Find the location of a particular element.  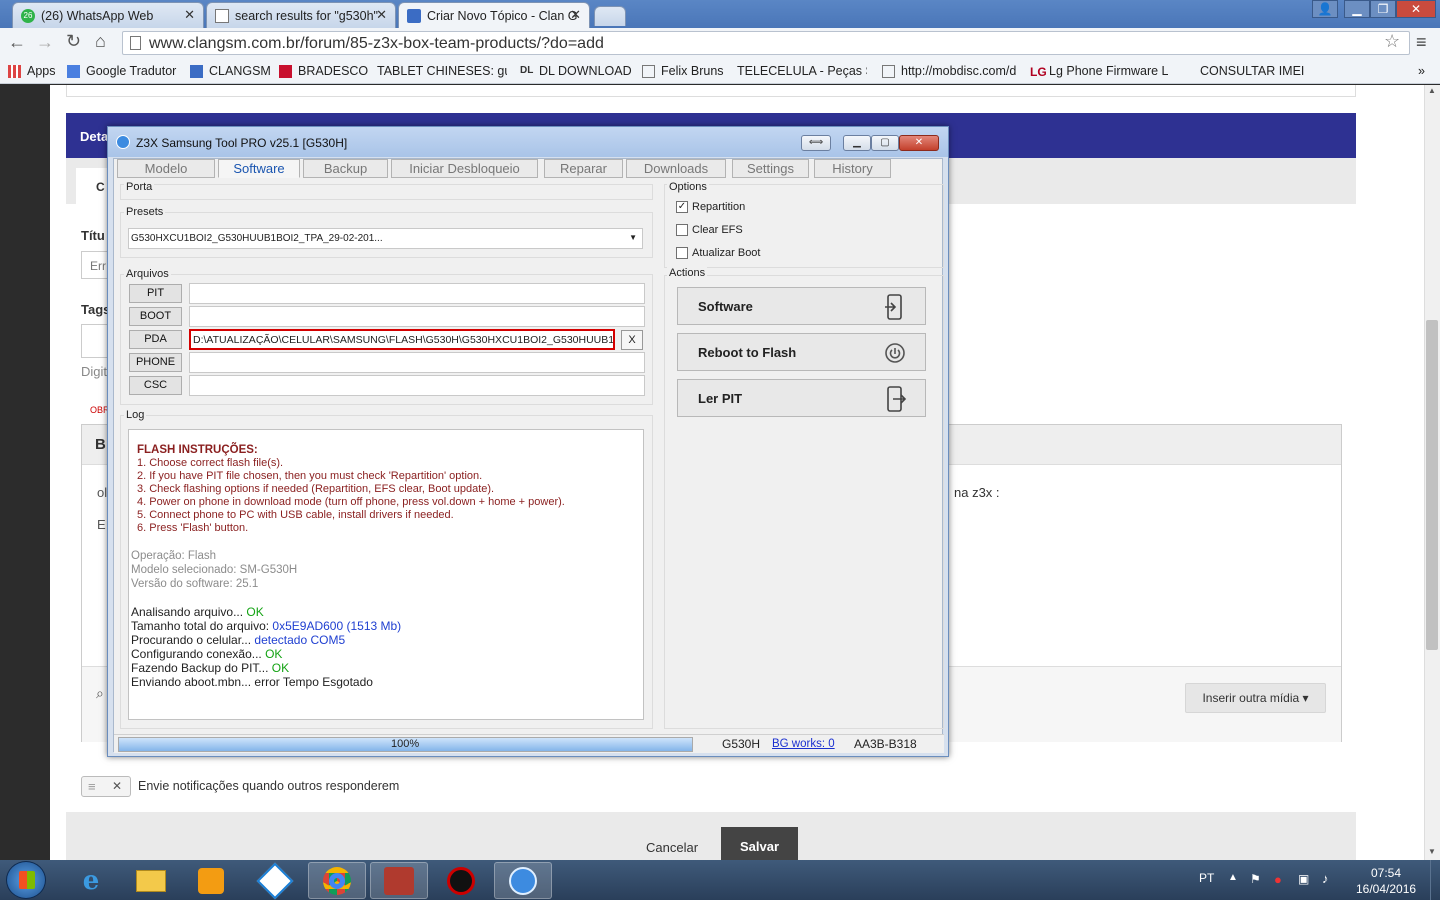

log-spacer is located at coordinates (390, 598).